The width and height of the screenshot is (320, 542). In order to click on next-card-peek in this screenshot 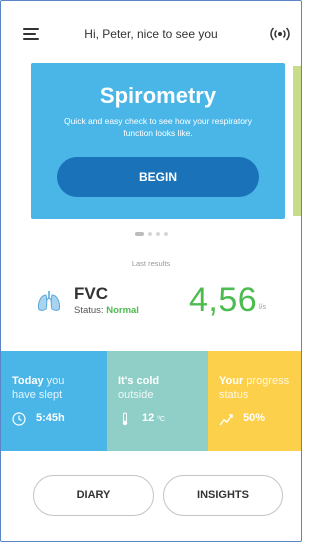, I will do `click(297, 141)`.